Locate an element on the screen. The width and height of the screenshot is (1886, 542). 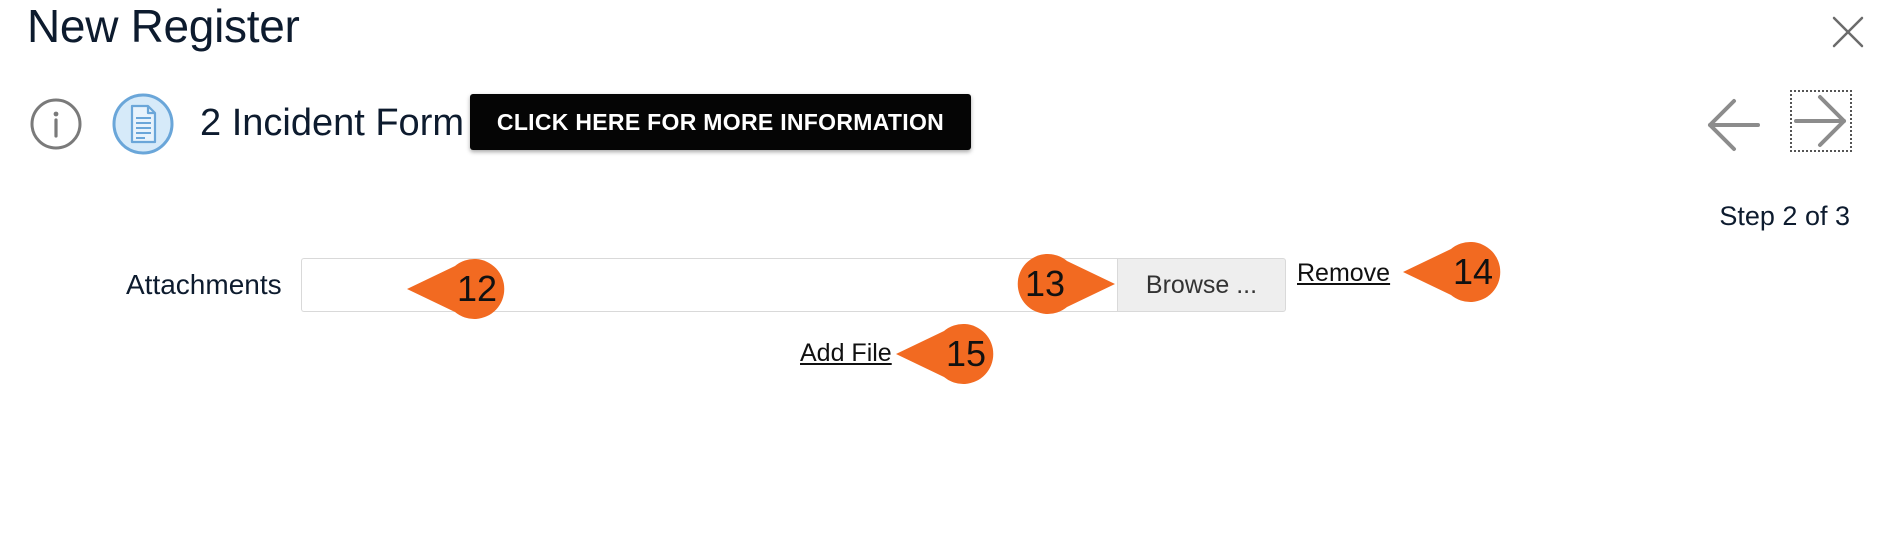
callout-marker: 12 is located at coordinates (458, 289).